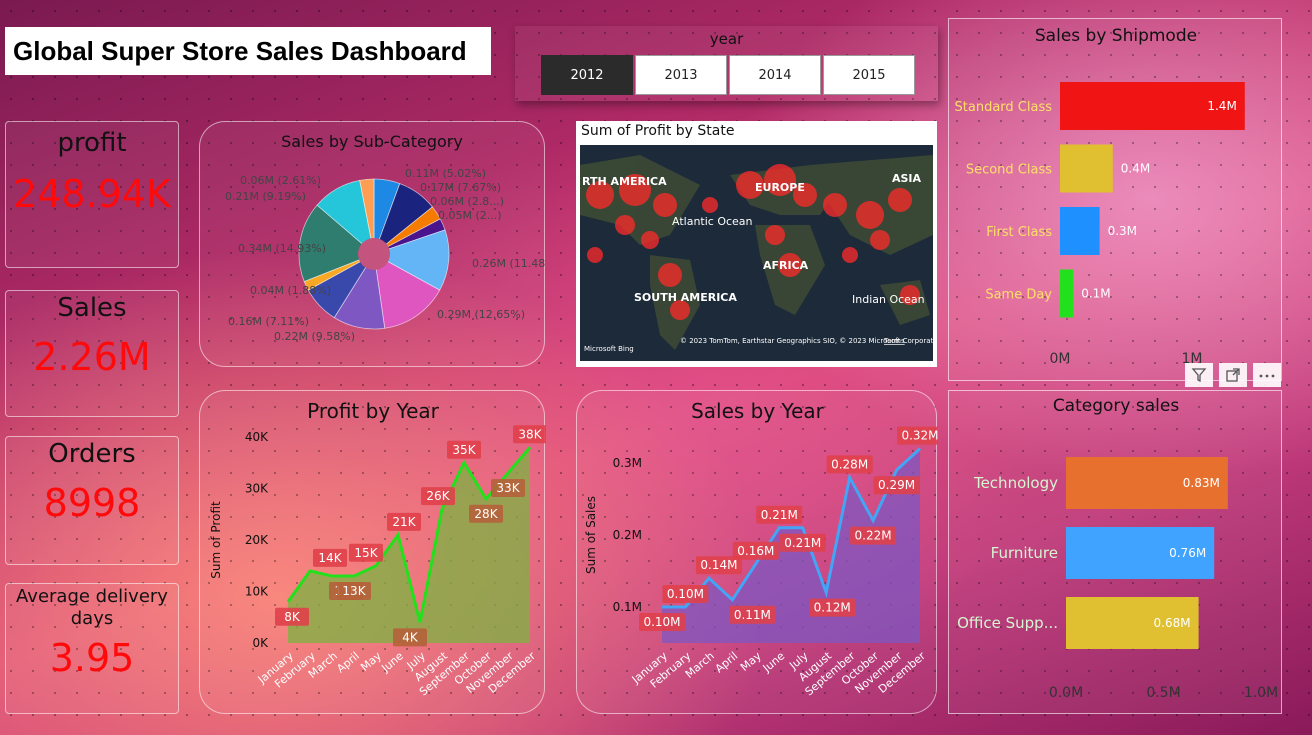 This screenshot has height=735, width=1312. I want to click on data-label: 38K, so click(530, 434).